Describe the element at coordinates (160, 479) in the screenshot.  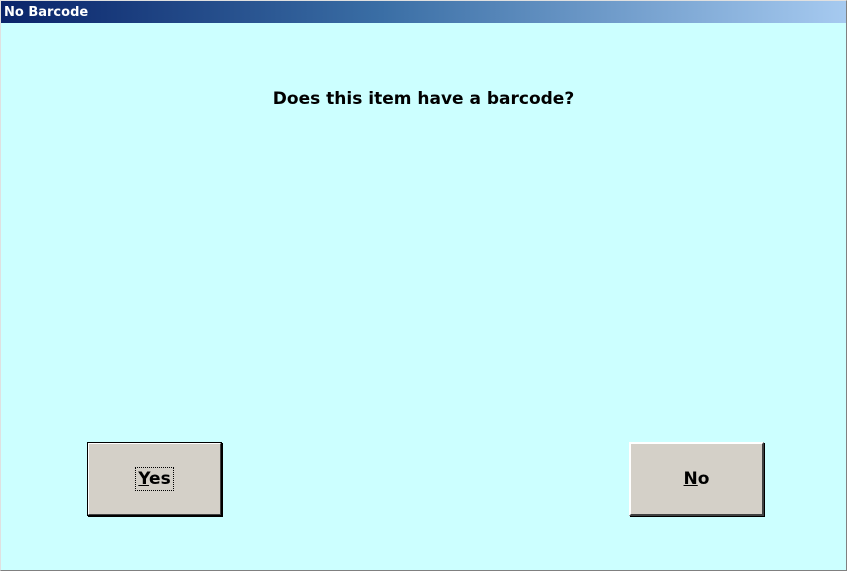
I see `yes-label-rest: es` at that location.